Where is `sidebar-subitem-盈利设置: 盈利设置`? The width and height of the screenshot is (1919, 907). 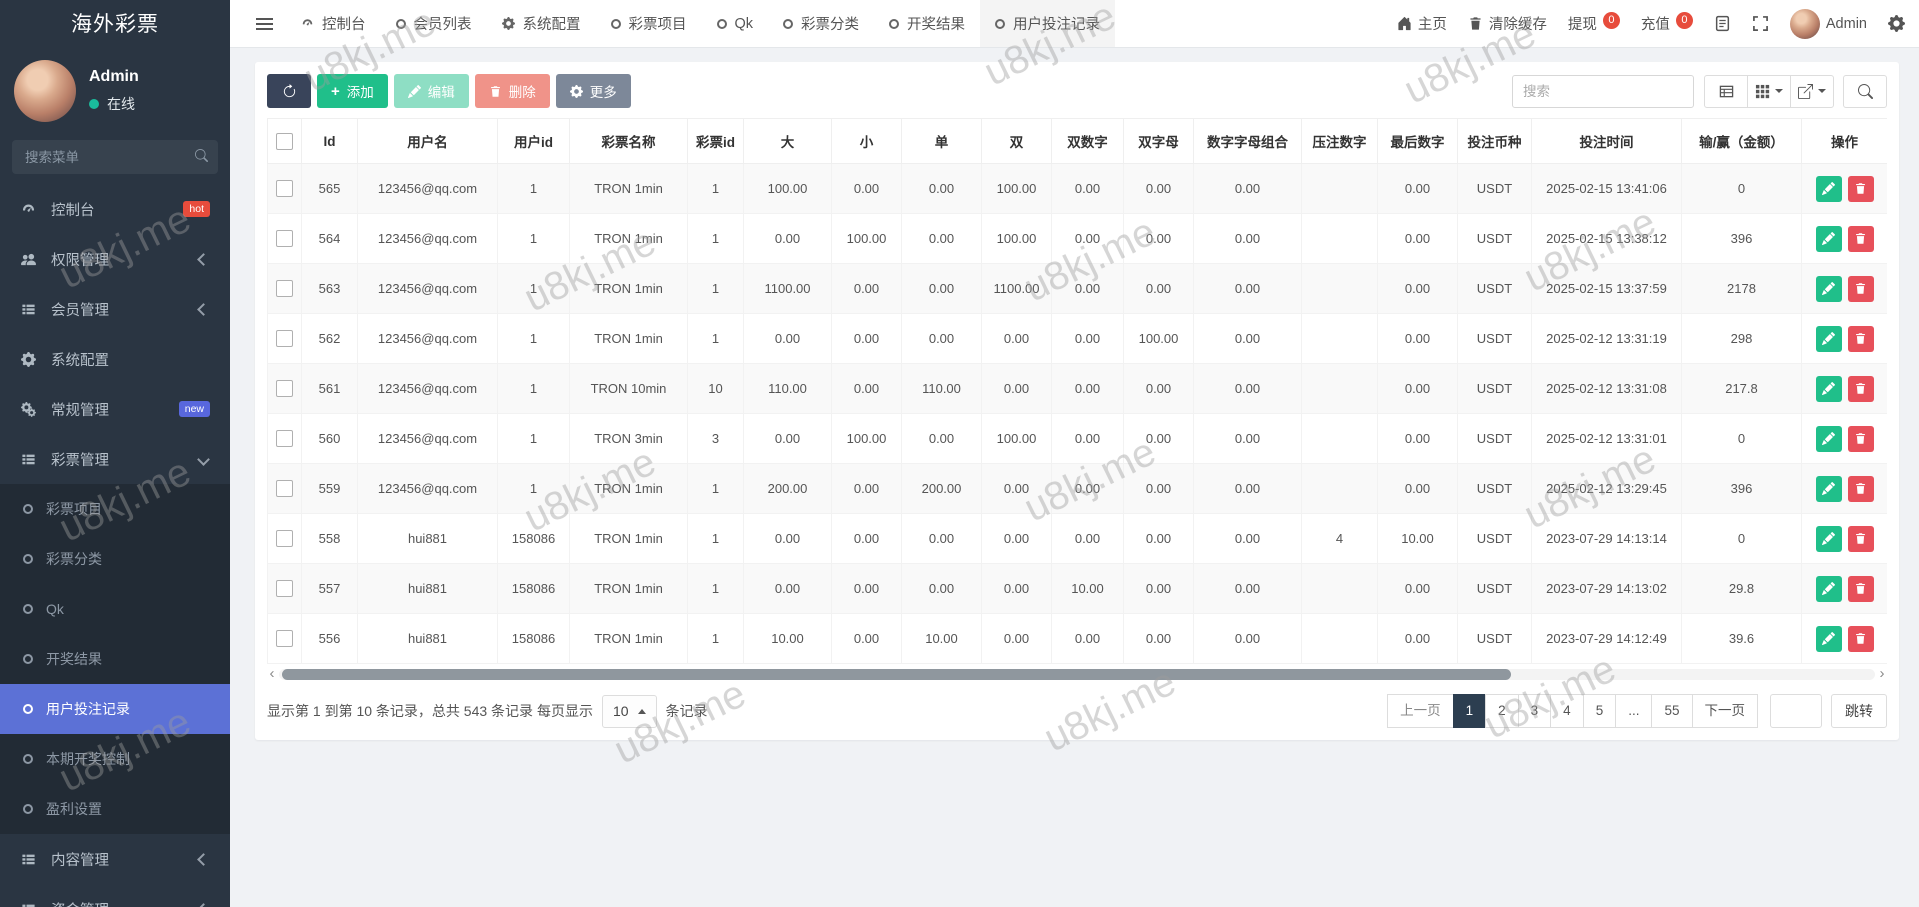 sidebar-subitem-盈利设置: 盈利设置 is located at coordinates (115, 809).